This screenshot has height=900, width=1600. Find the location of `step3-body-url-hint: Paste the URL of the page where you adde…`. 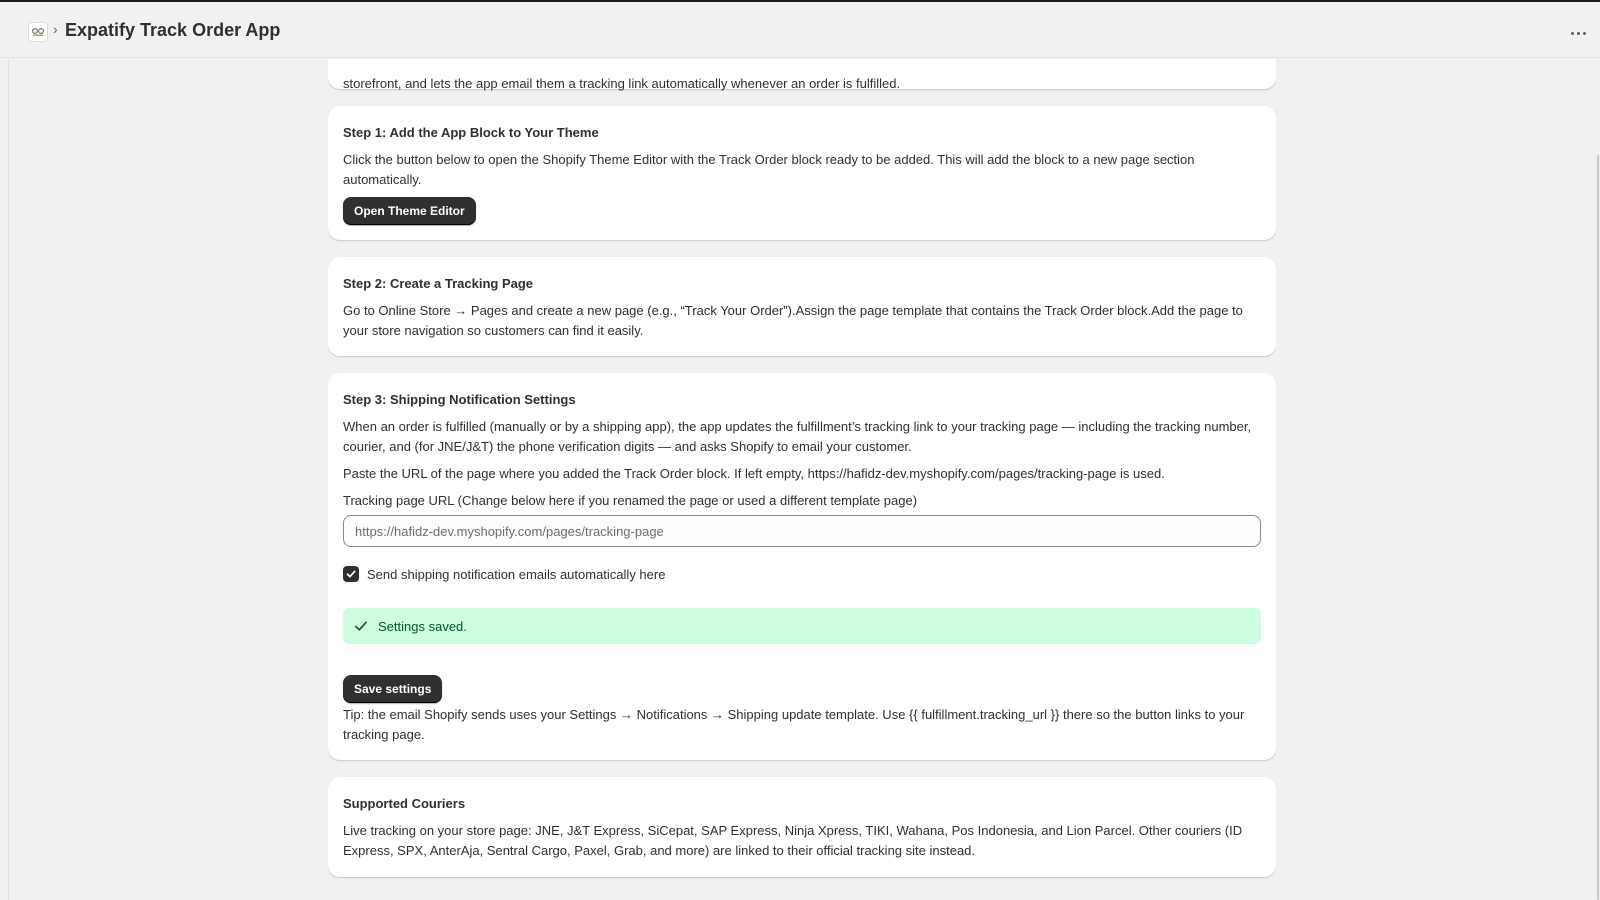

step3-body-url-hint: Paste the URL of the page where you adde… is located at coordinates (754, 473).